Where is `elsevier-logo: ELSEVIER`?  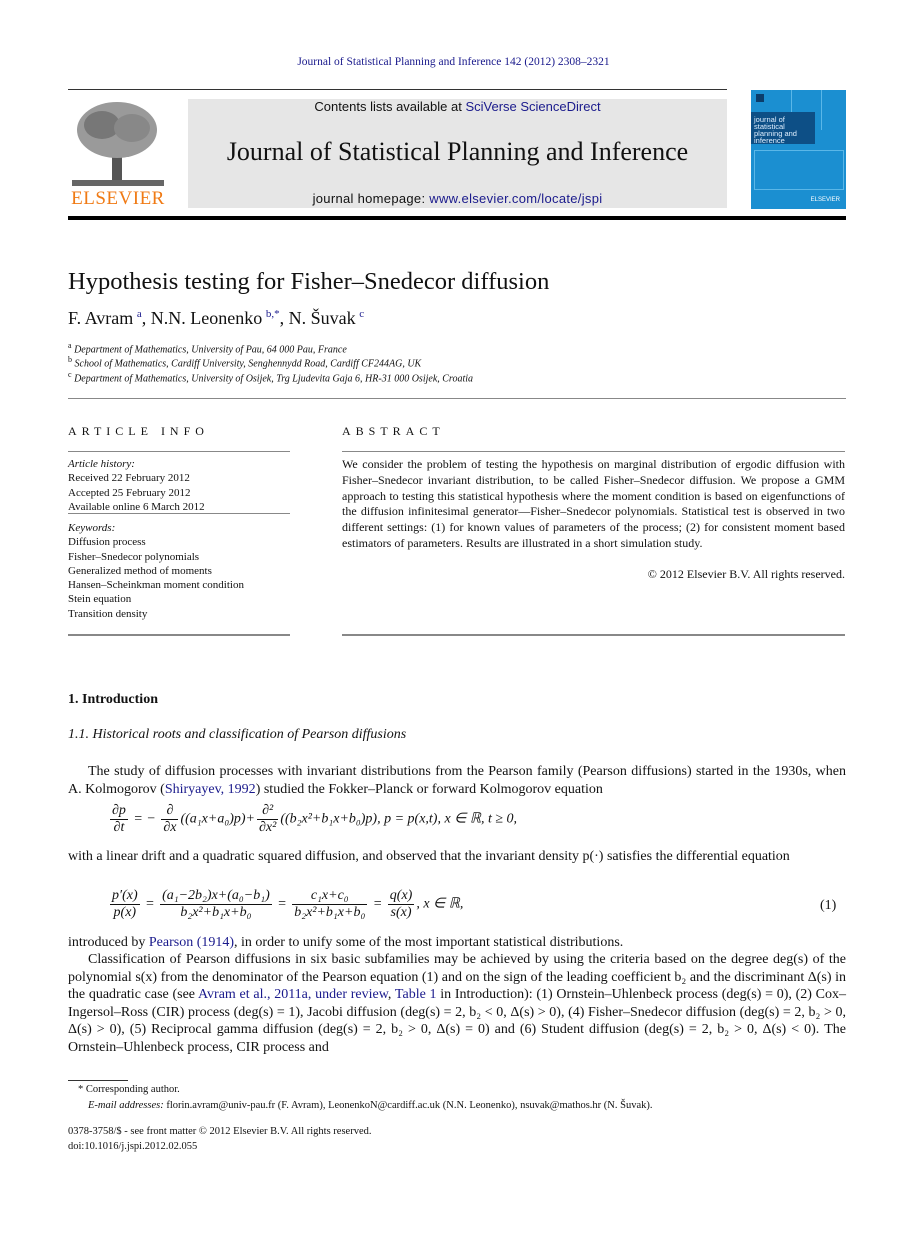 elsevier-logo: ELSEVIER is located at coordinates (118, 155).